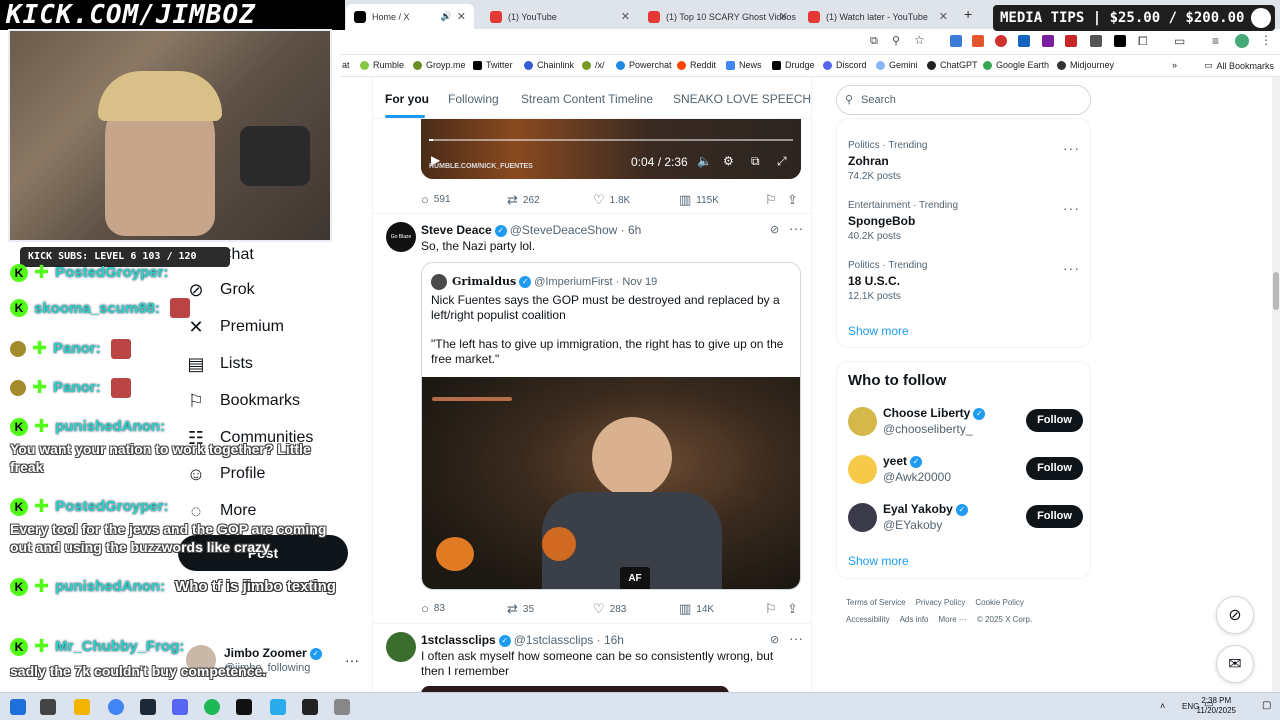 Image resolution: width=1280 pixels, height=720 pixels. What do you see at coordinates (410, 16) in the screenshot?
I see `tab-home-x: Home / X 🔊 ✕` at bounding box center [410, 16].